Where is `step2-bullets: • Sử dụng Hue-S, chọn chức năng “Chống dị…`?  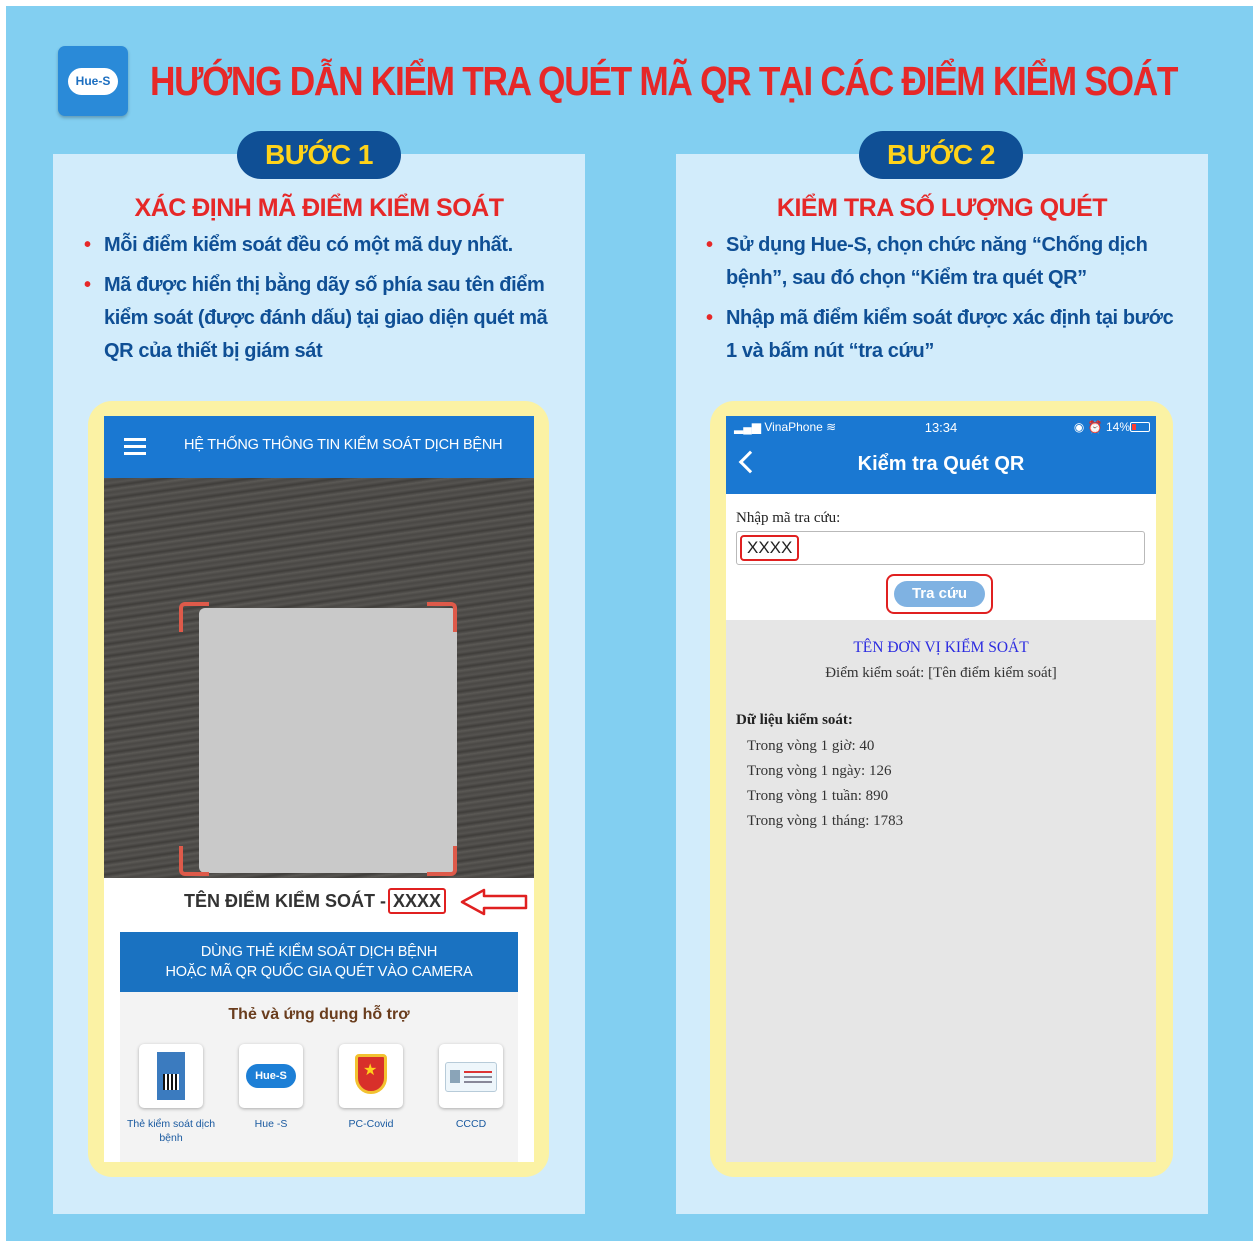
step2-bullets: • Sử dụng Hue-S, chọn chức năng “Chống dị… is located at coordinates (943, 302).